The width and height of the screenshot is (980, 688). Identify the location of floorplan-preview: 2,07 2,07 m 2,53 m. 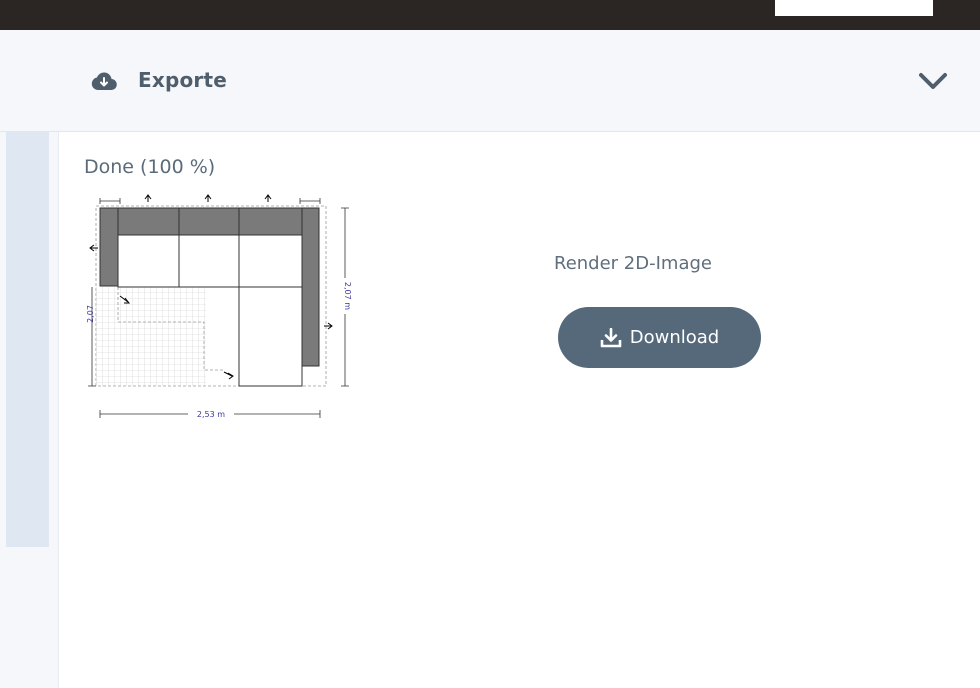
(219, 307).